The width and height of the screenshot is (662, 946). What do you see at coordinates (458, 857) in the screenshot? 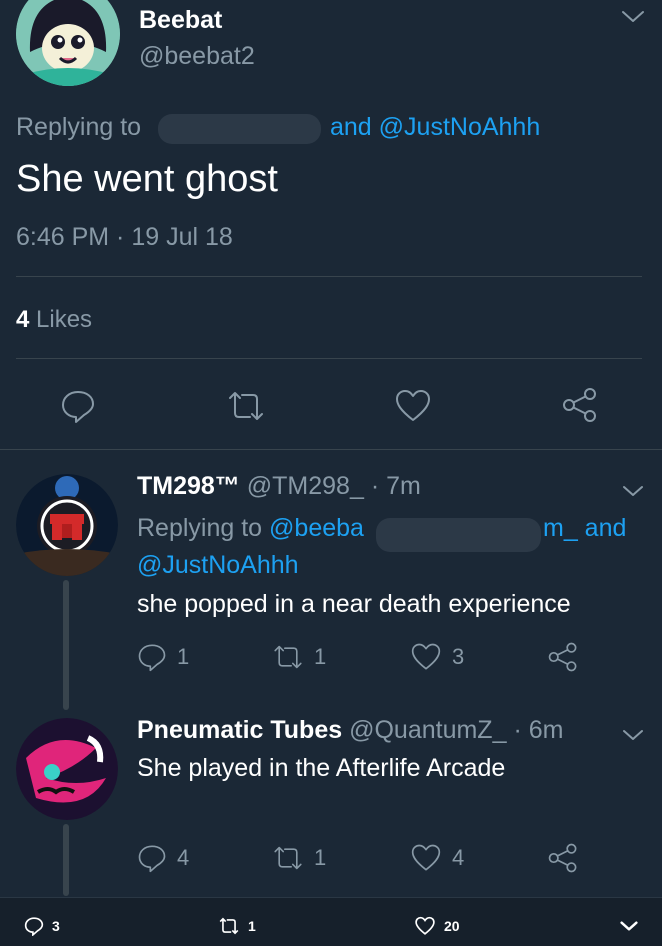
I see `like-count: 4` at bounding box center [458, 857].